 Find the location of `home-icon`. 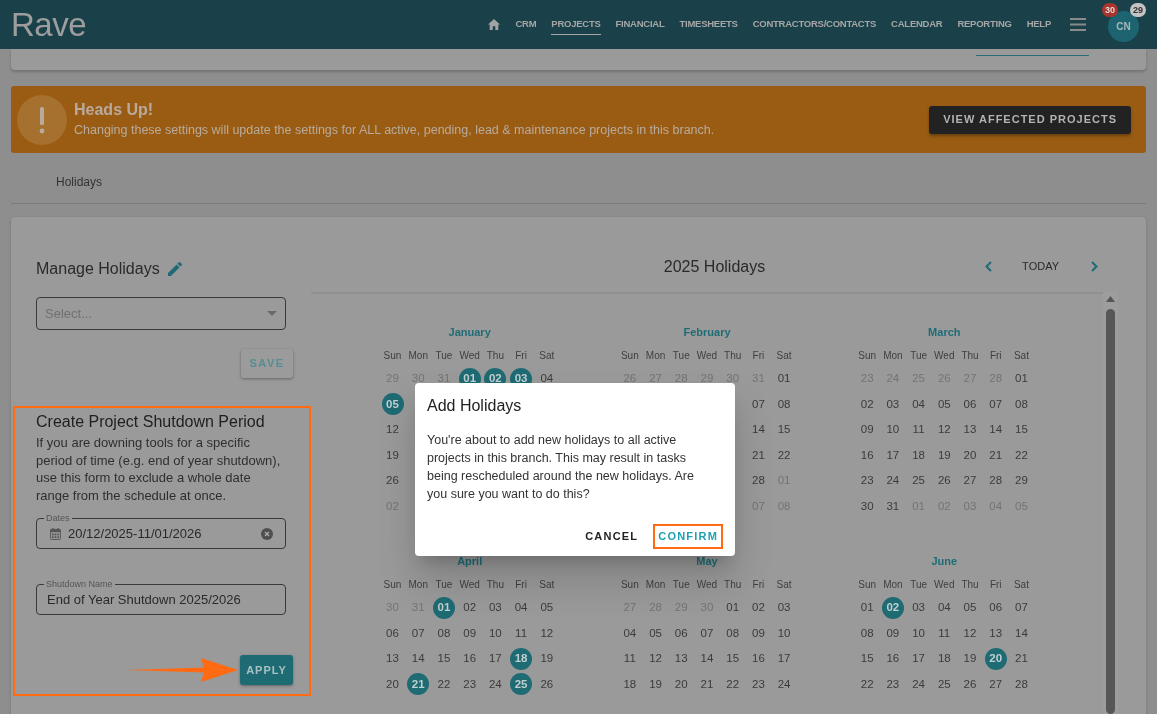

home-icon is located at coordinates (494, 24).